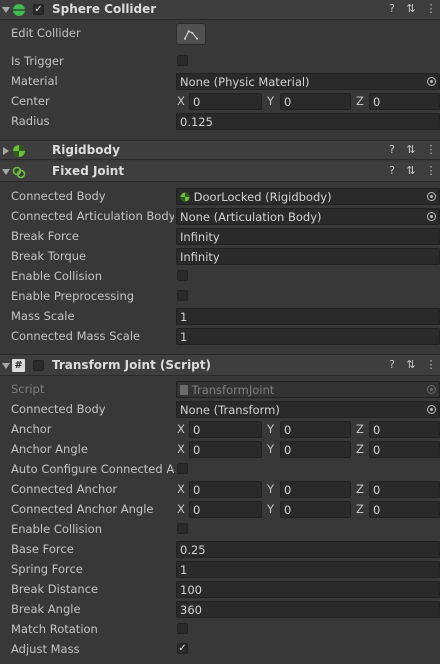 The height and width of the screenshot is (664, 440). I want to click on transform-joint-enabled-checkbox, so click(38, 365).